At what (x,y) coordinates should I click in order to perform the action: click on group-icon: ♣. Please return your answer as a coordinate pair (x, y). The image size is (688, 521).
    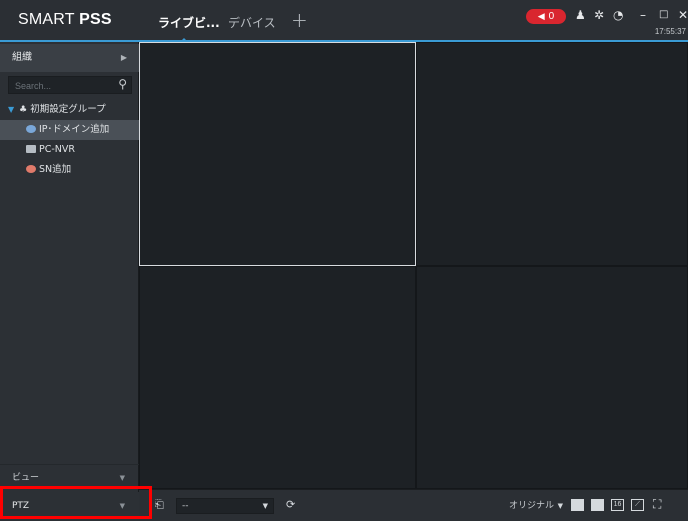
    Looking at the image, I should click on (23, 110).